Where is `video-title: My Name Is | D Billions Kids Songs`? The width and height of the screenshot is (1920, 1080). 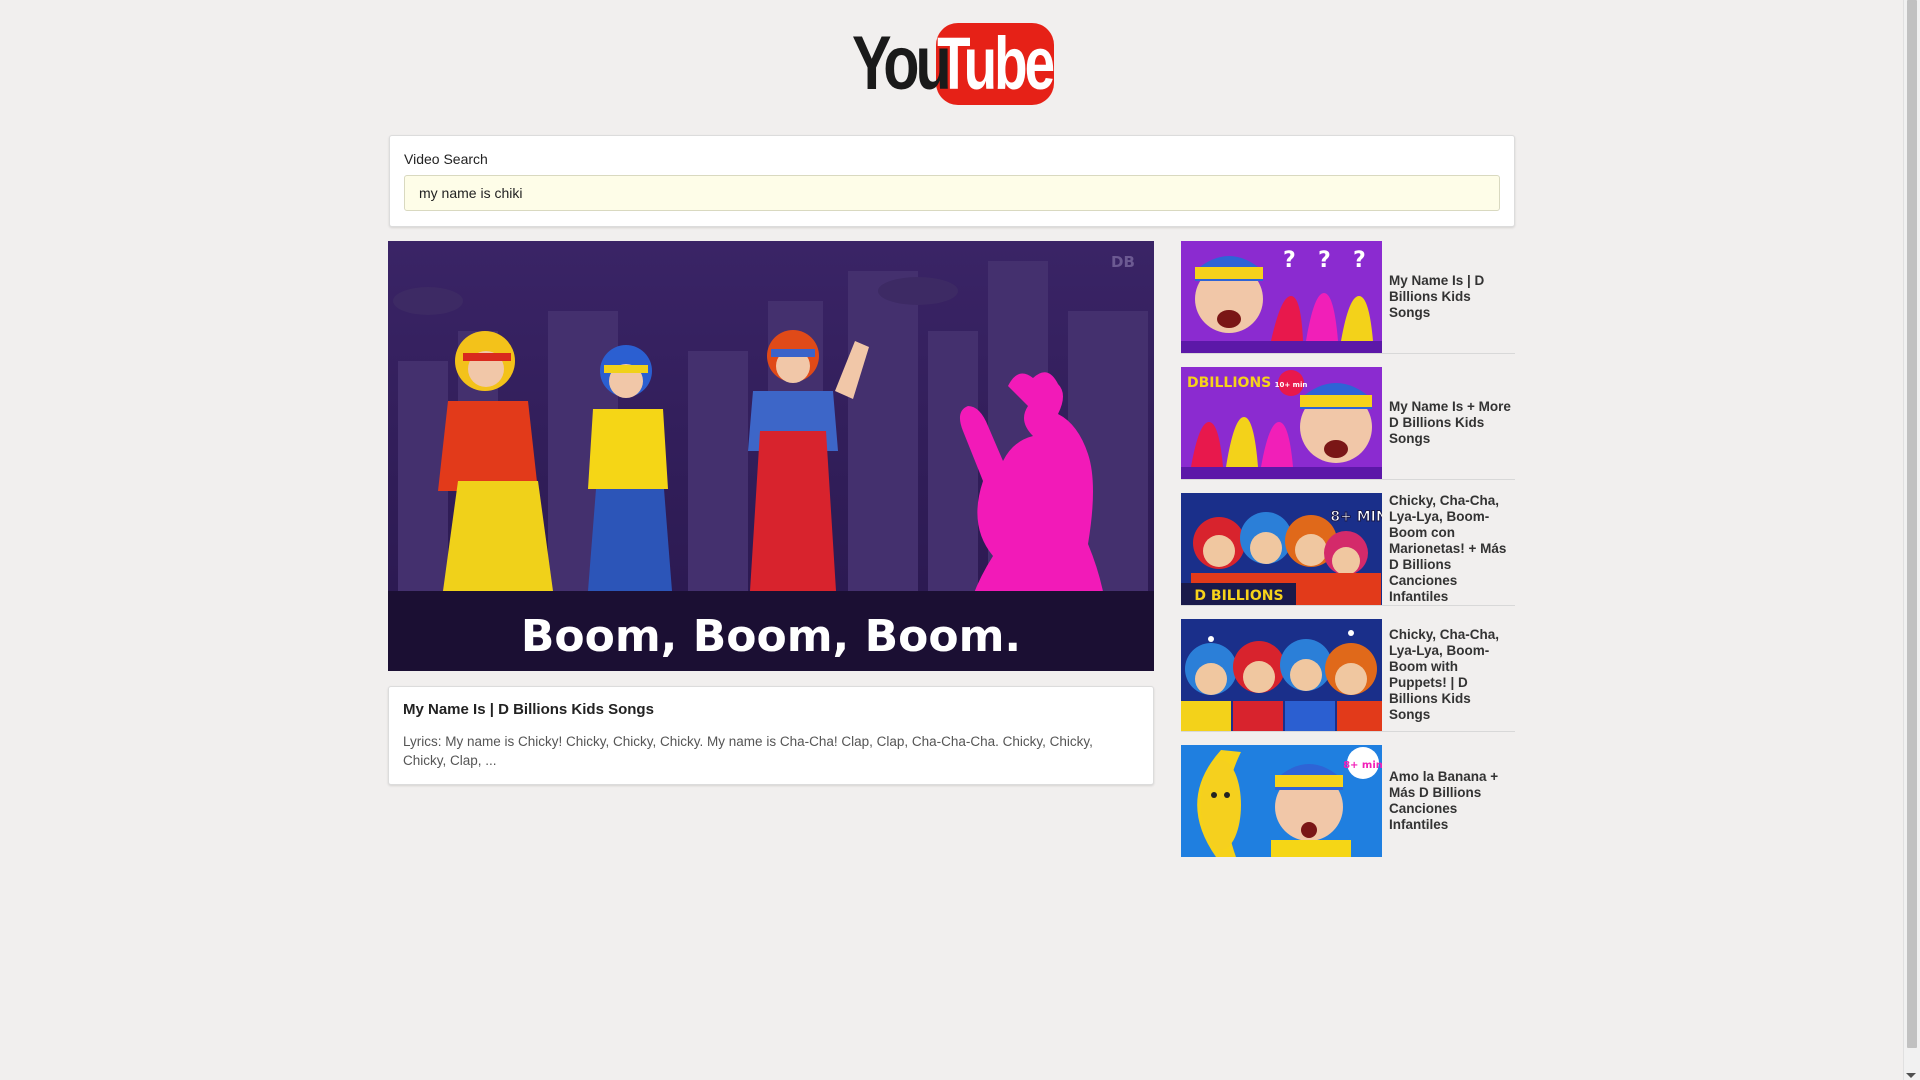 video-title: My Name Is | D Billions Kids Songs is located at coordinates (528, 709).